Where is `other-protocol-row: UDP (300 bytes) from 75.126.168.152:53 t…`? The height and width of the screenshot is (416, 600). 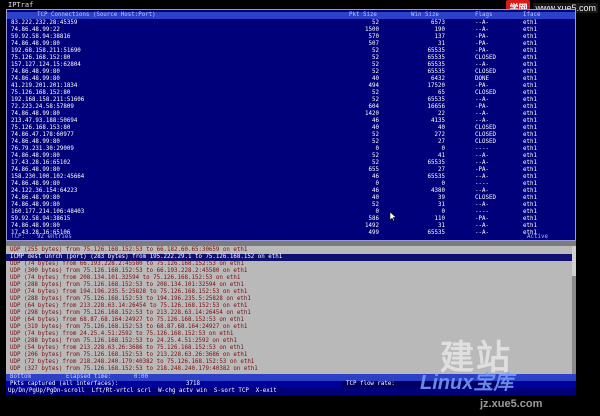
other-protocol-row: UDP (300 bytes) from 75.126.168.152:53 t… is located at coordinates (291, 271).